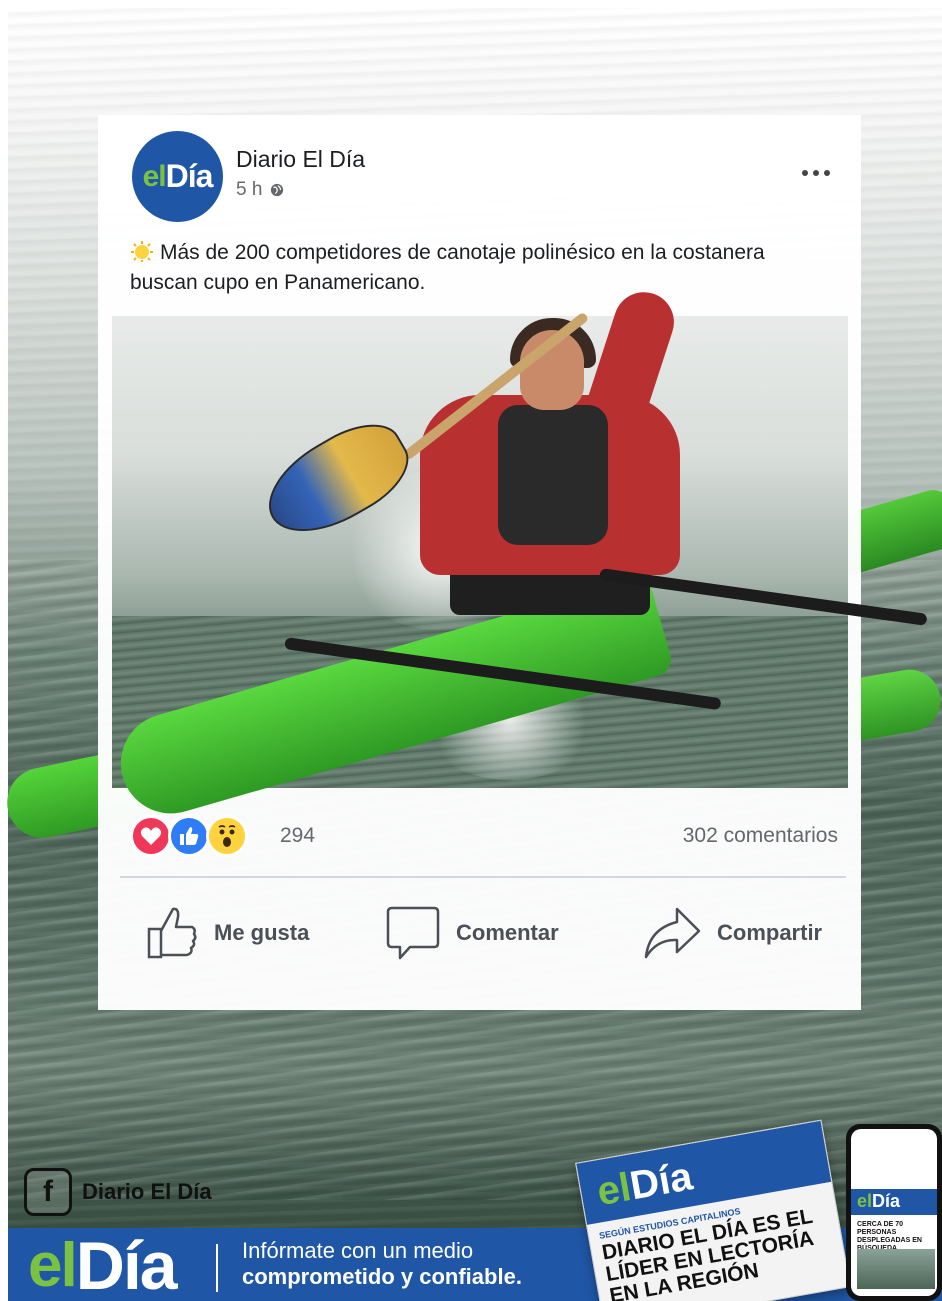 The height and width of the screenshot is (1301, 942). I want to click on divider, so click(483, 877).